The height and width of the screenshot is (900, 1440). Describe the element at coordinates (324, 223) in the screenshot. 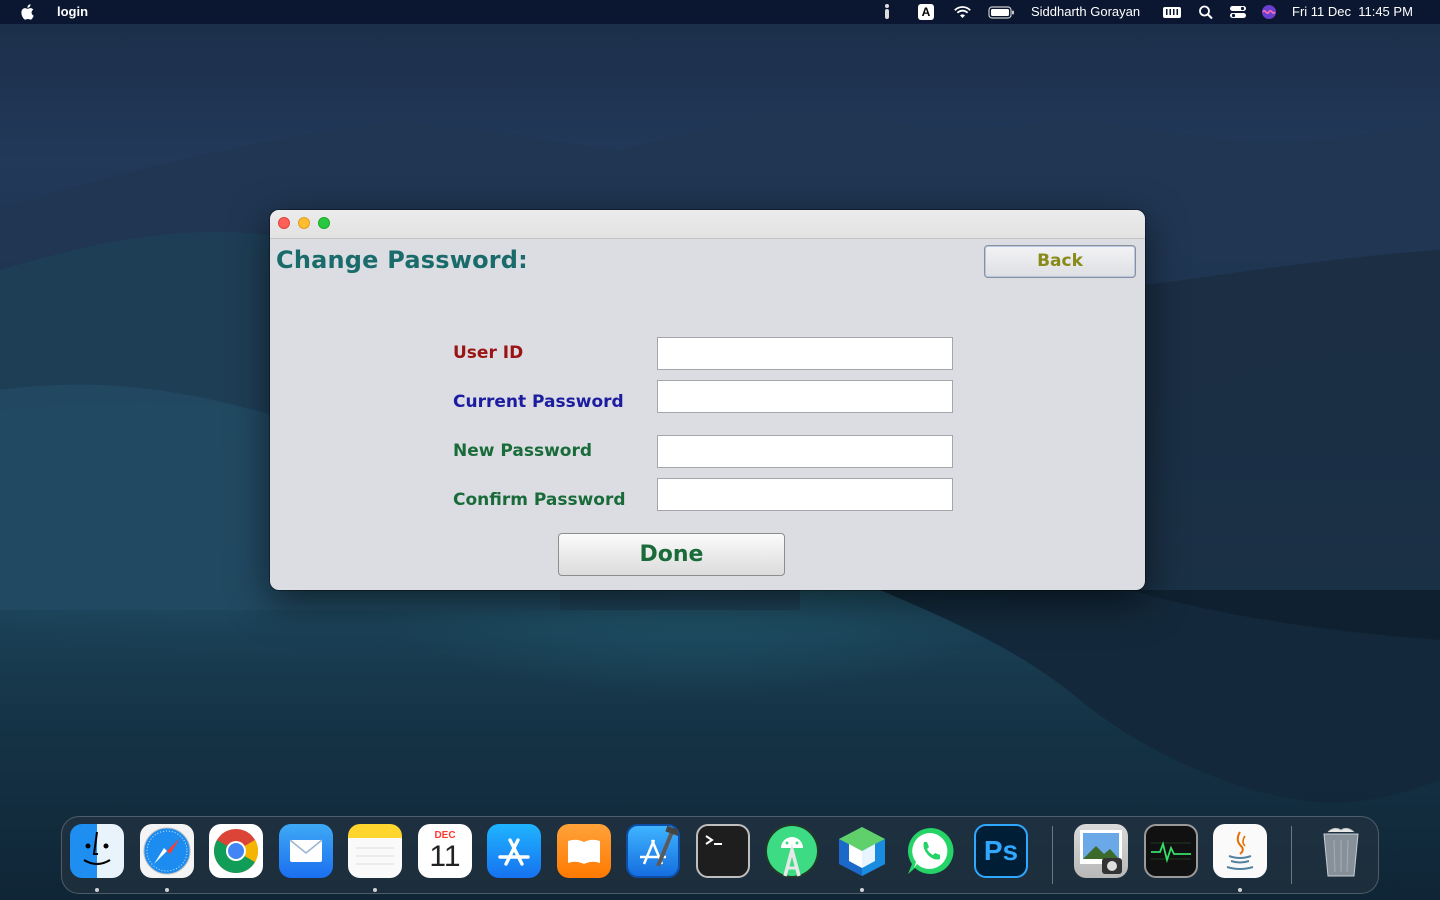

I see `window-zoom-button` at that location.